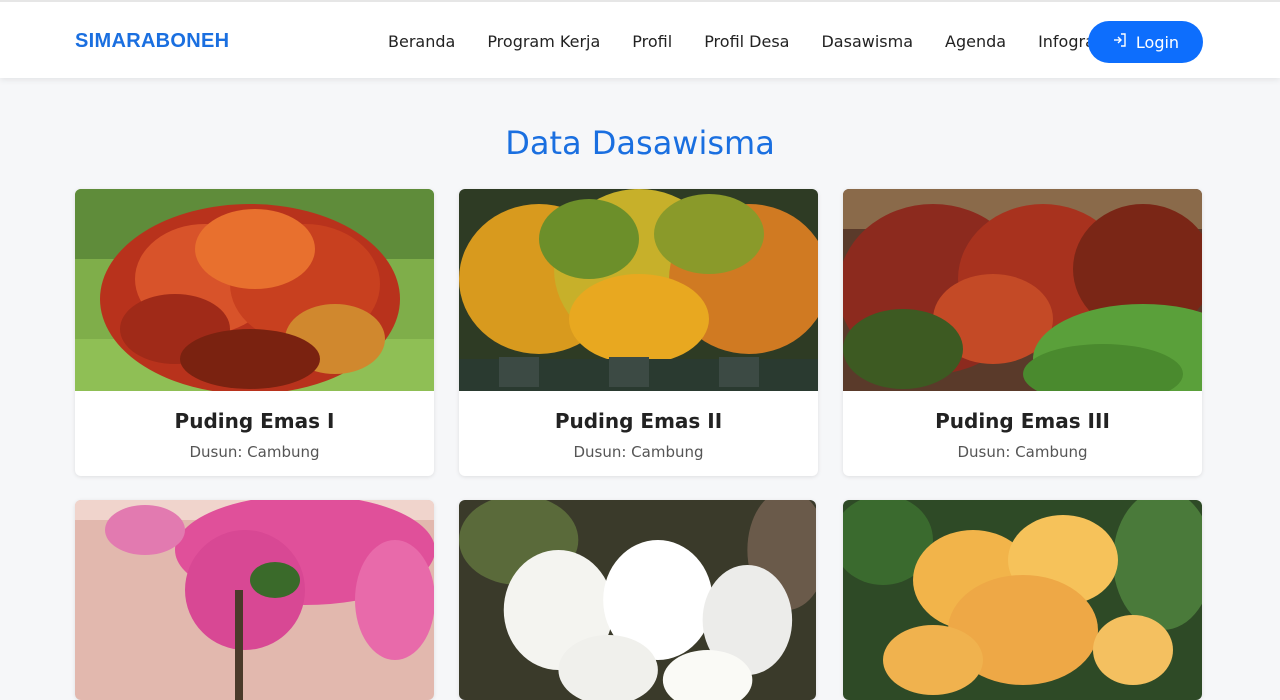  I want to click on login-icon, so click(1124, 42).